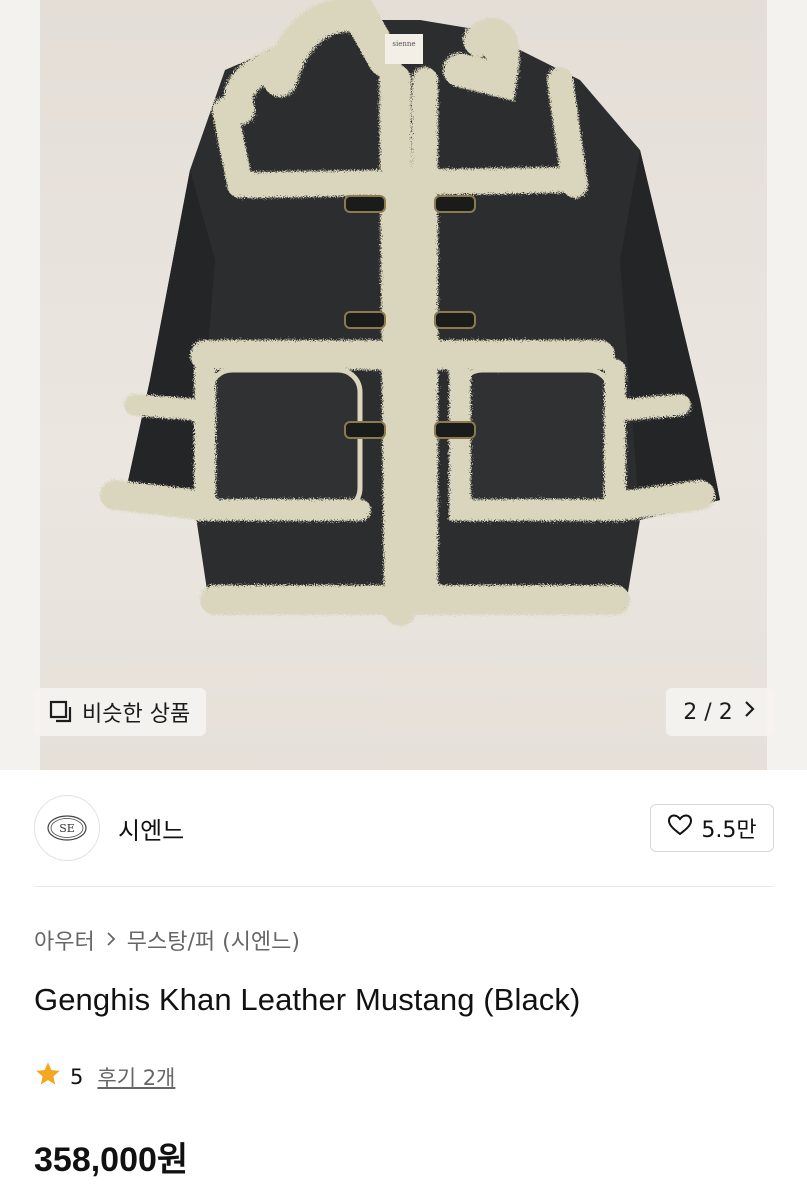 This screenshot has width=807, height=1200. I want to click on brand-row: SE 시엔느 5.5만, so click(404, 828).